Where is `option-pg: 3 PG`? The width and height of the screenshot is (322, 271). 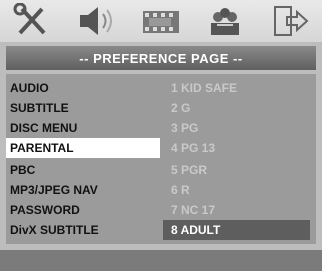 option-pg: 3 PG is located at coordinates (236, 128).